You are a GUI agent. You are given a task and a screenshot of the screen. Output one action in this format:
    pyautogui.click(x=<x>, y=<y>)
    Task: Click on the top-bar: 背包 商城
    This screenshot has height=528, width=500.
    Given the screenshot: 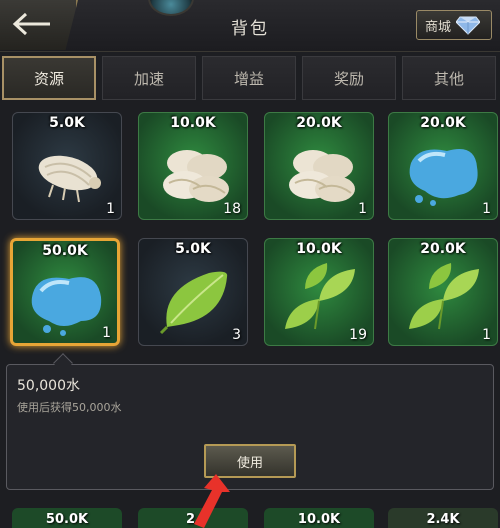 What is the action you would take?
    pyautogui.click(x=250, y=26)
    